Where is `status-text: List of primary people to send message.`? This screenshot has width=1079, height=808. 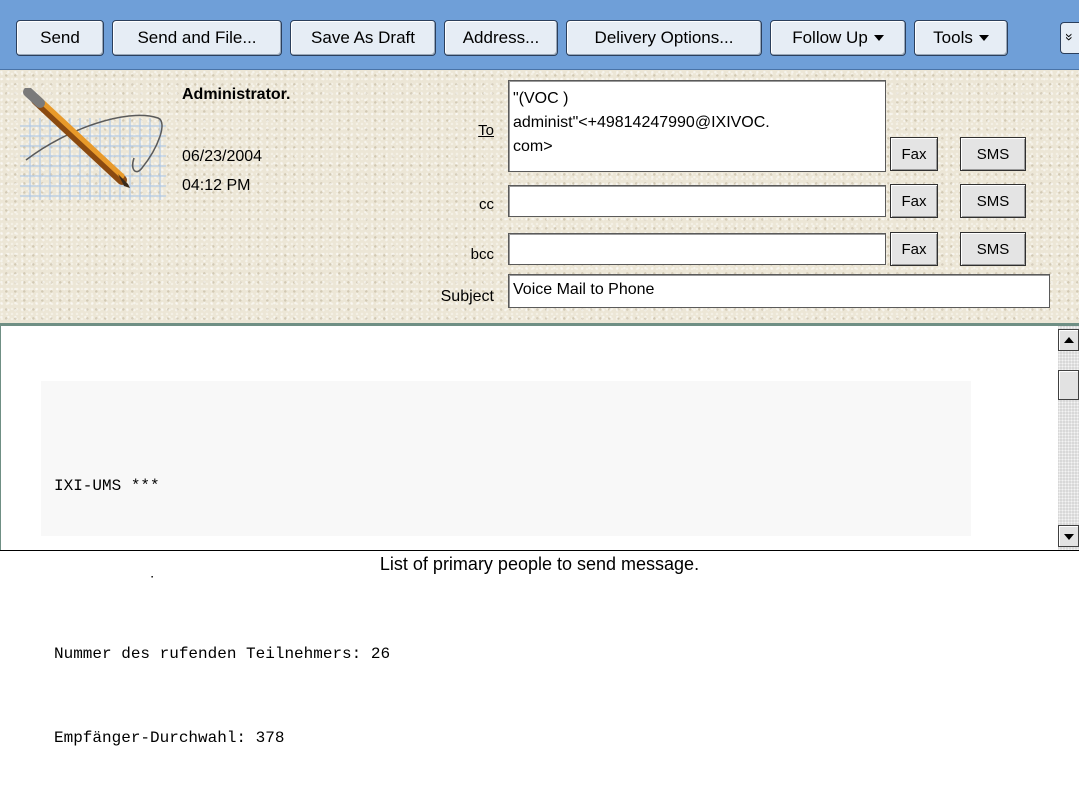 status-text: List of primary people to send message. is located at coordinates (539, 564).